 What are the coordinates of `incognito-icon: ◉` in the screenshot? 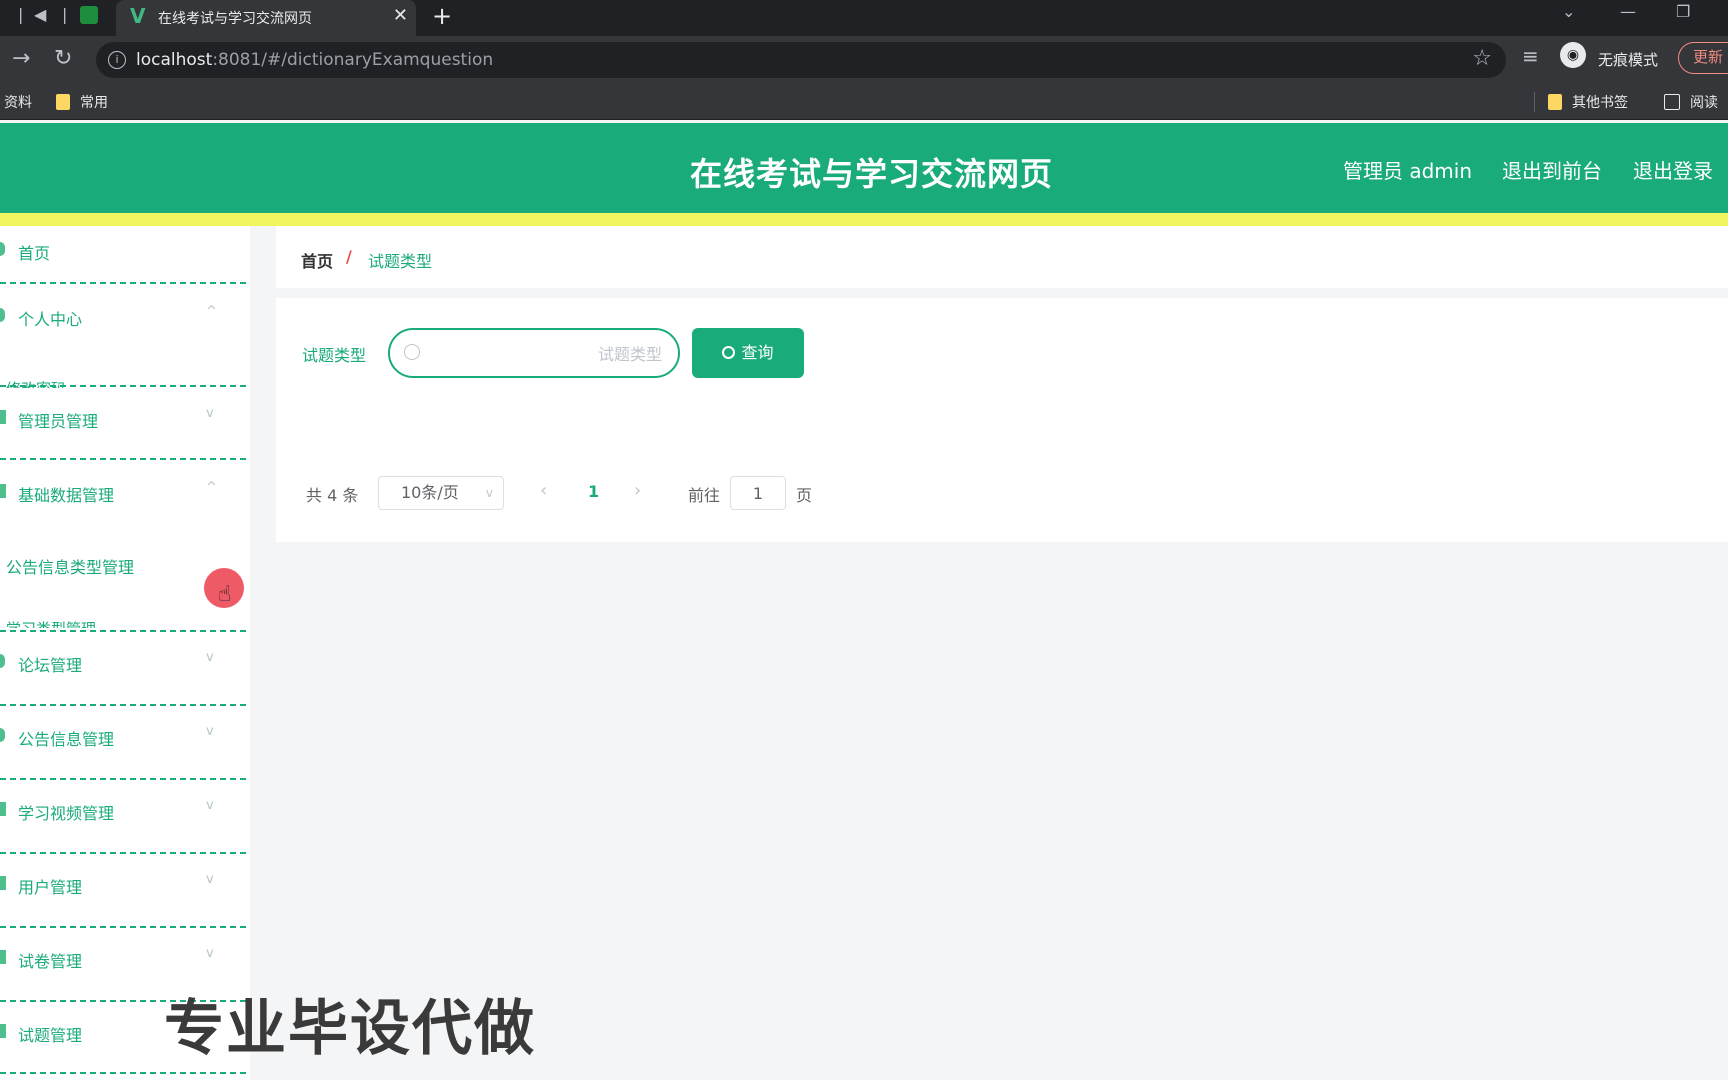 It's located at (1573, 55).